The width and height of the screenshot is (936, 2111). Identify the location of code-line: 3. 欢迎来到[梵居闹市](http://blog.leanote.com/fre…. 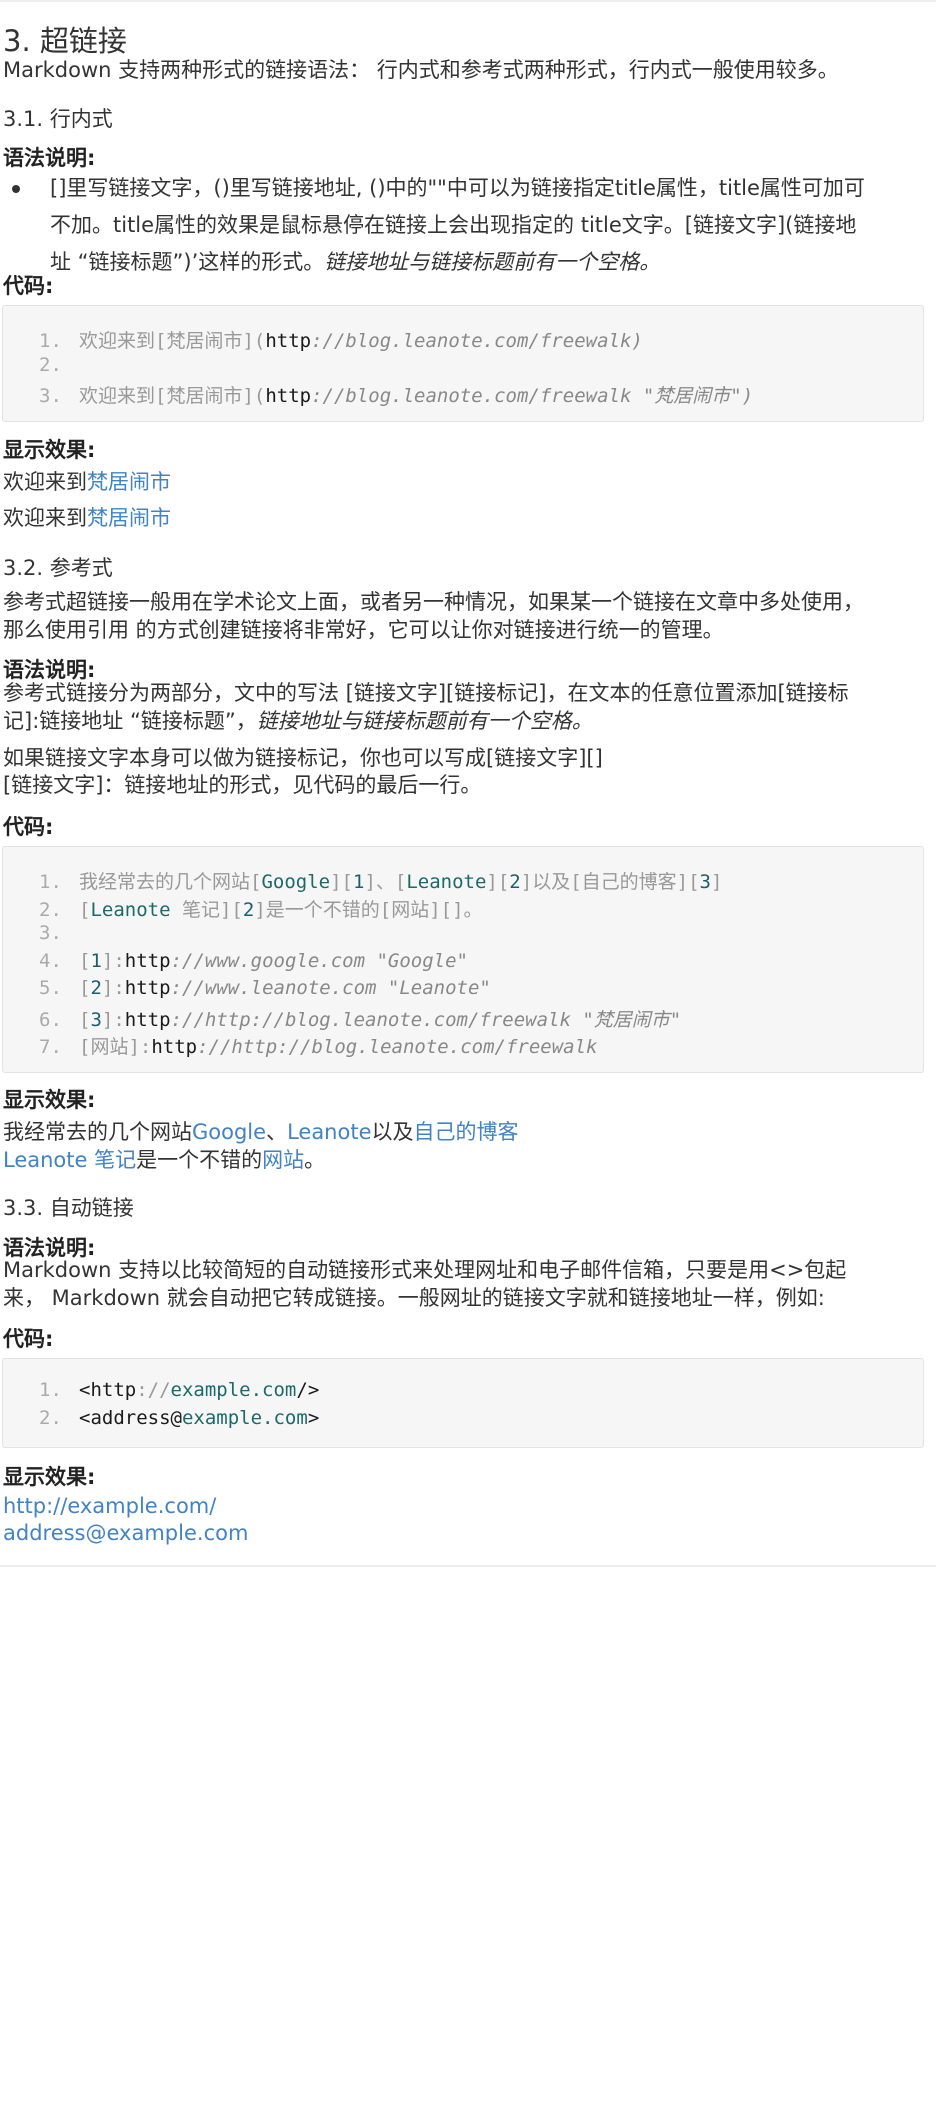
(396, 394).